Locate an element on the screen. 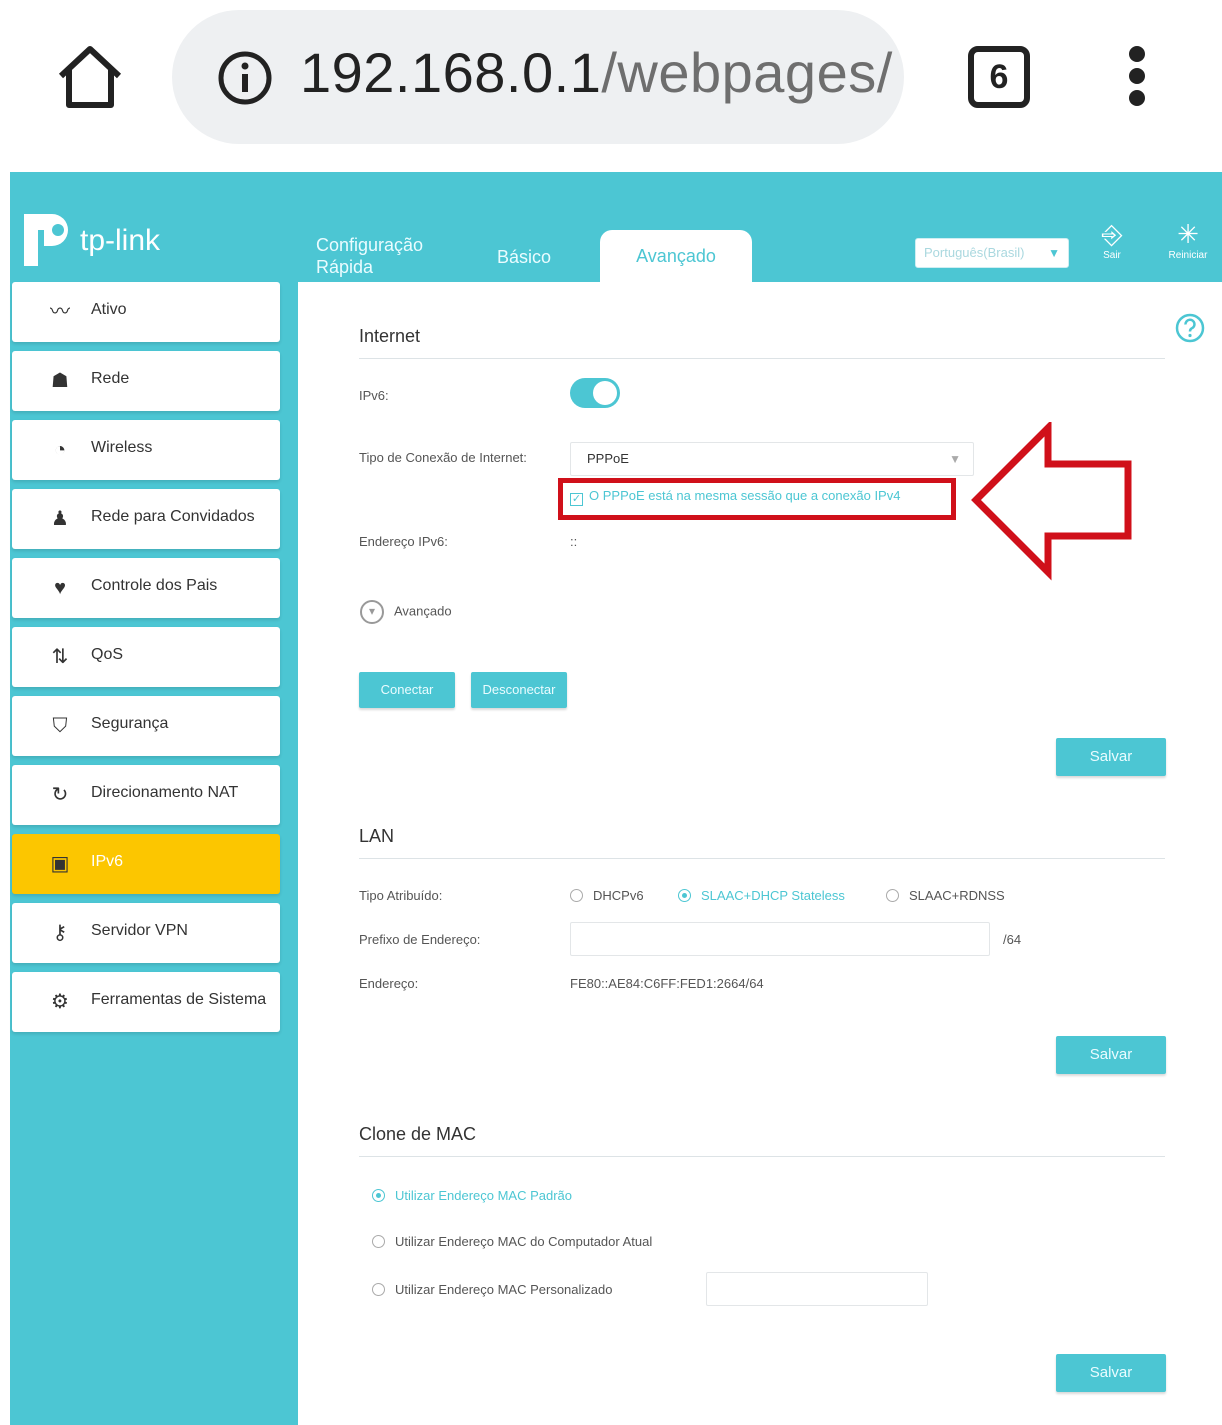  tab-advanced: Avançado is located at coordinates (676, 256).